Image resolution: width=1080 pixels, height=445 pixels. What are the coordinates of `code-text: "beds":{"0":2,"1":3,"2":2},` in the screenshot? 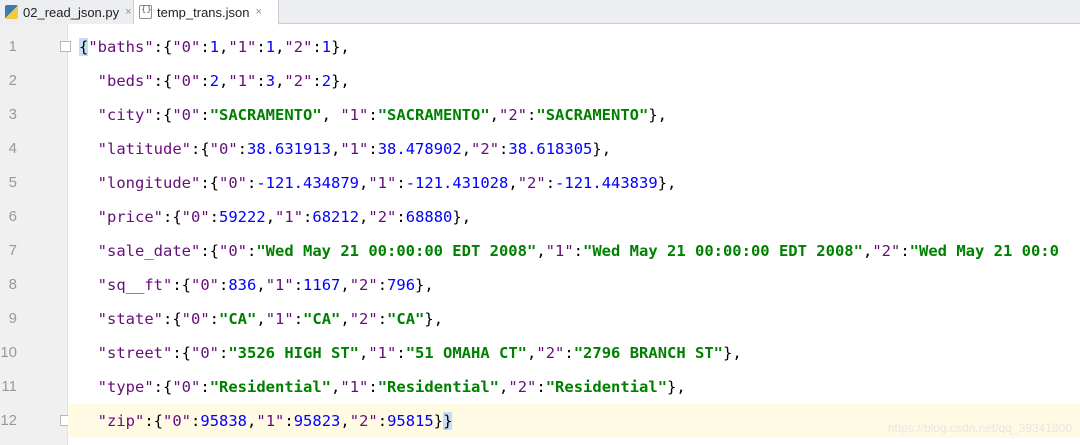 It's located at (214, 81).